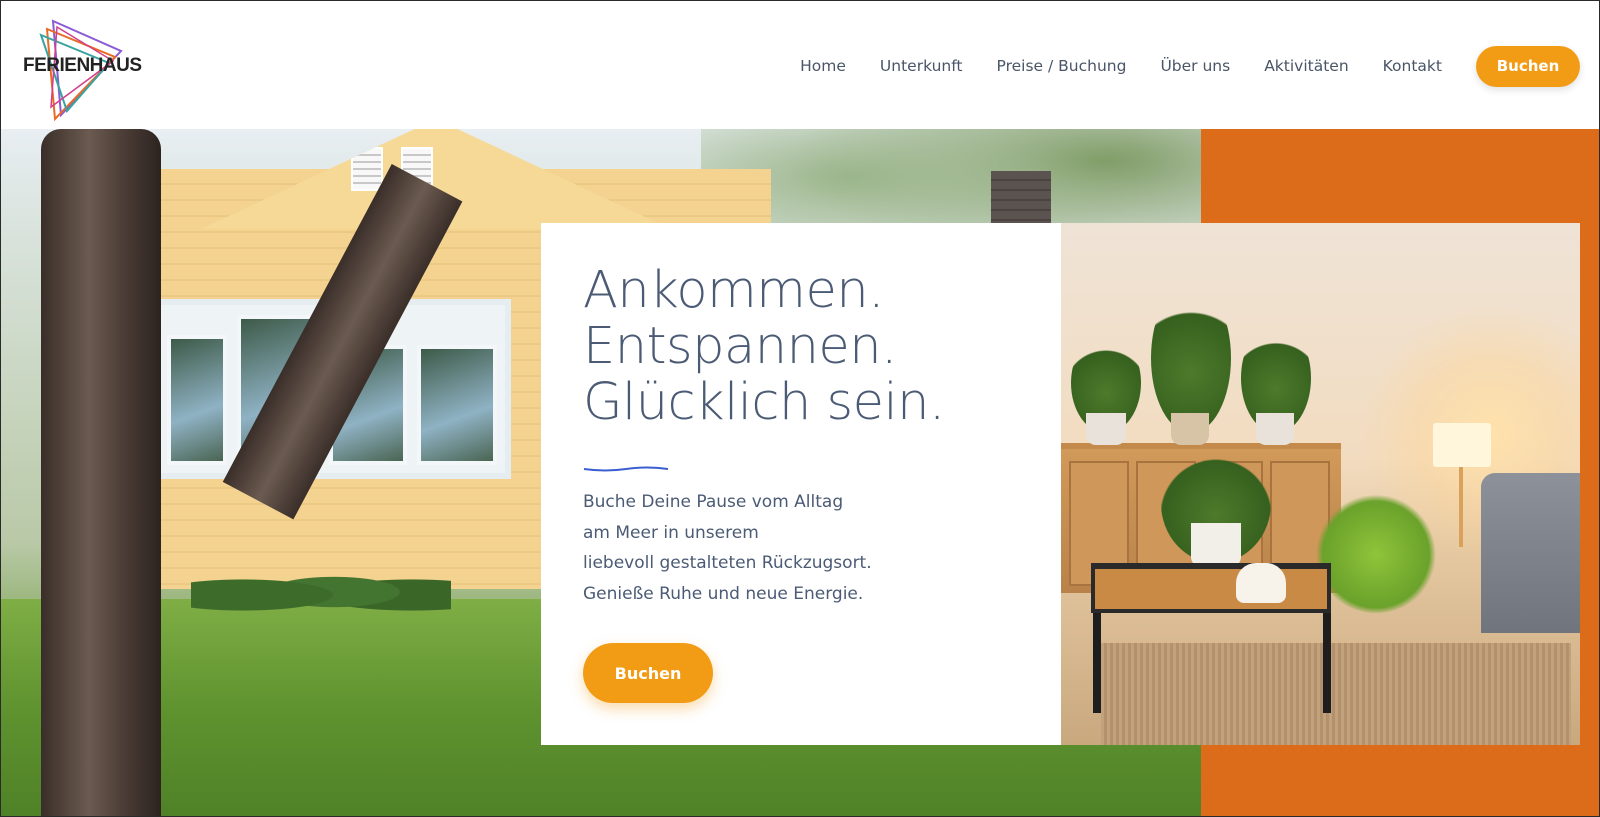  Describe the element at coordinates (1528, 66) in the screenshot. I see `header-book-button: Buchen` at that location.